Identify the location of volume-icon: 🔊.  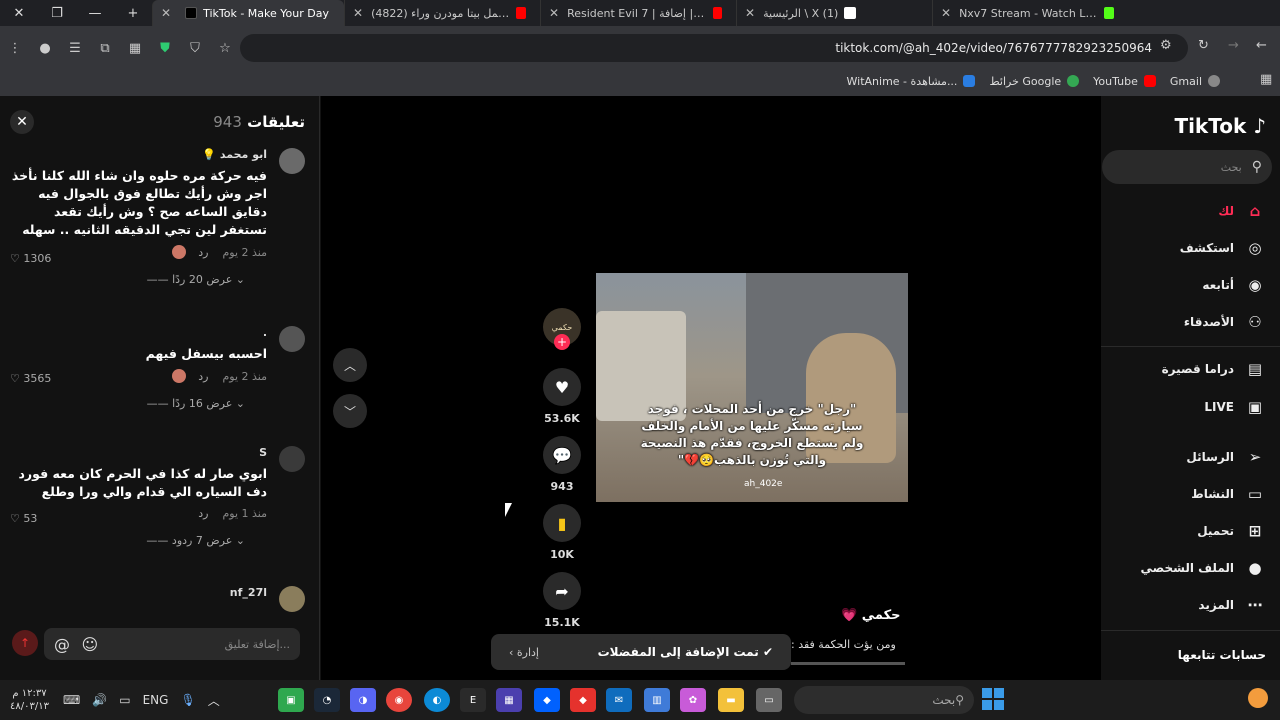
(99, 700).